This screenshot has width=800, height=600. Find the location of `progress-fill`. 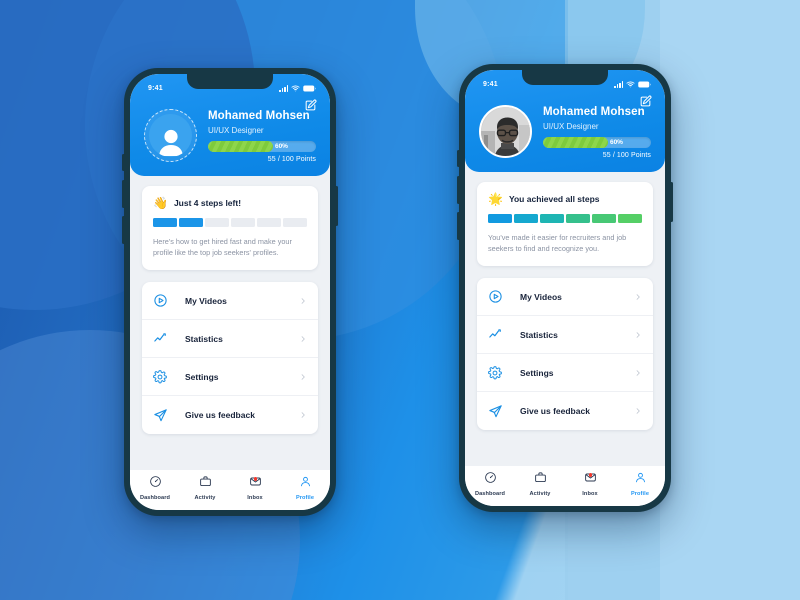

progress-fill is located at coordinates (240, 146).